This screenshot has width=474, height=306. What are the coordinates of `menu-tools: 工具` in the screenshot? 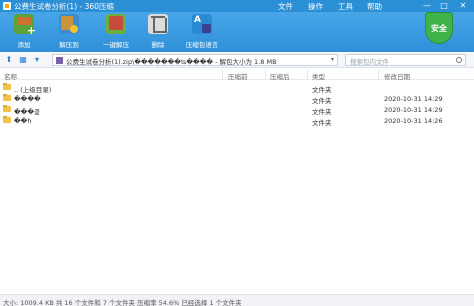 It's located at (345, 6).